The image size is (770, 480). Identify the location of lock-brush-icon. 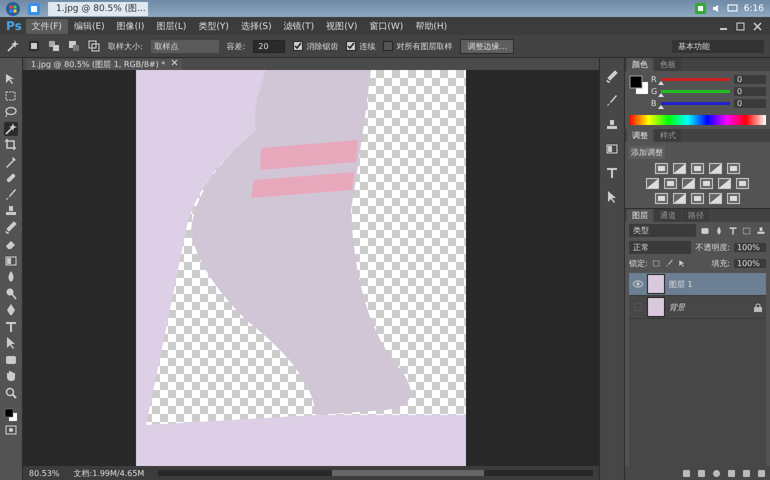
(669, 263).